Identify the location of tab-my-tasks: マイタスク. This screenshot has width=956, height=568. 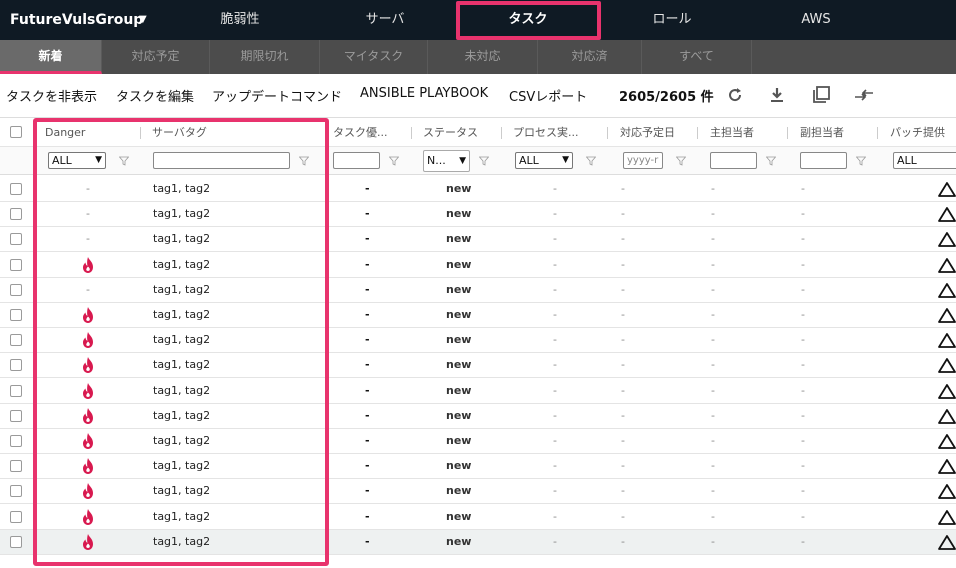
(374, 57).